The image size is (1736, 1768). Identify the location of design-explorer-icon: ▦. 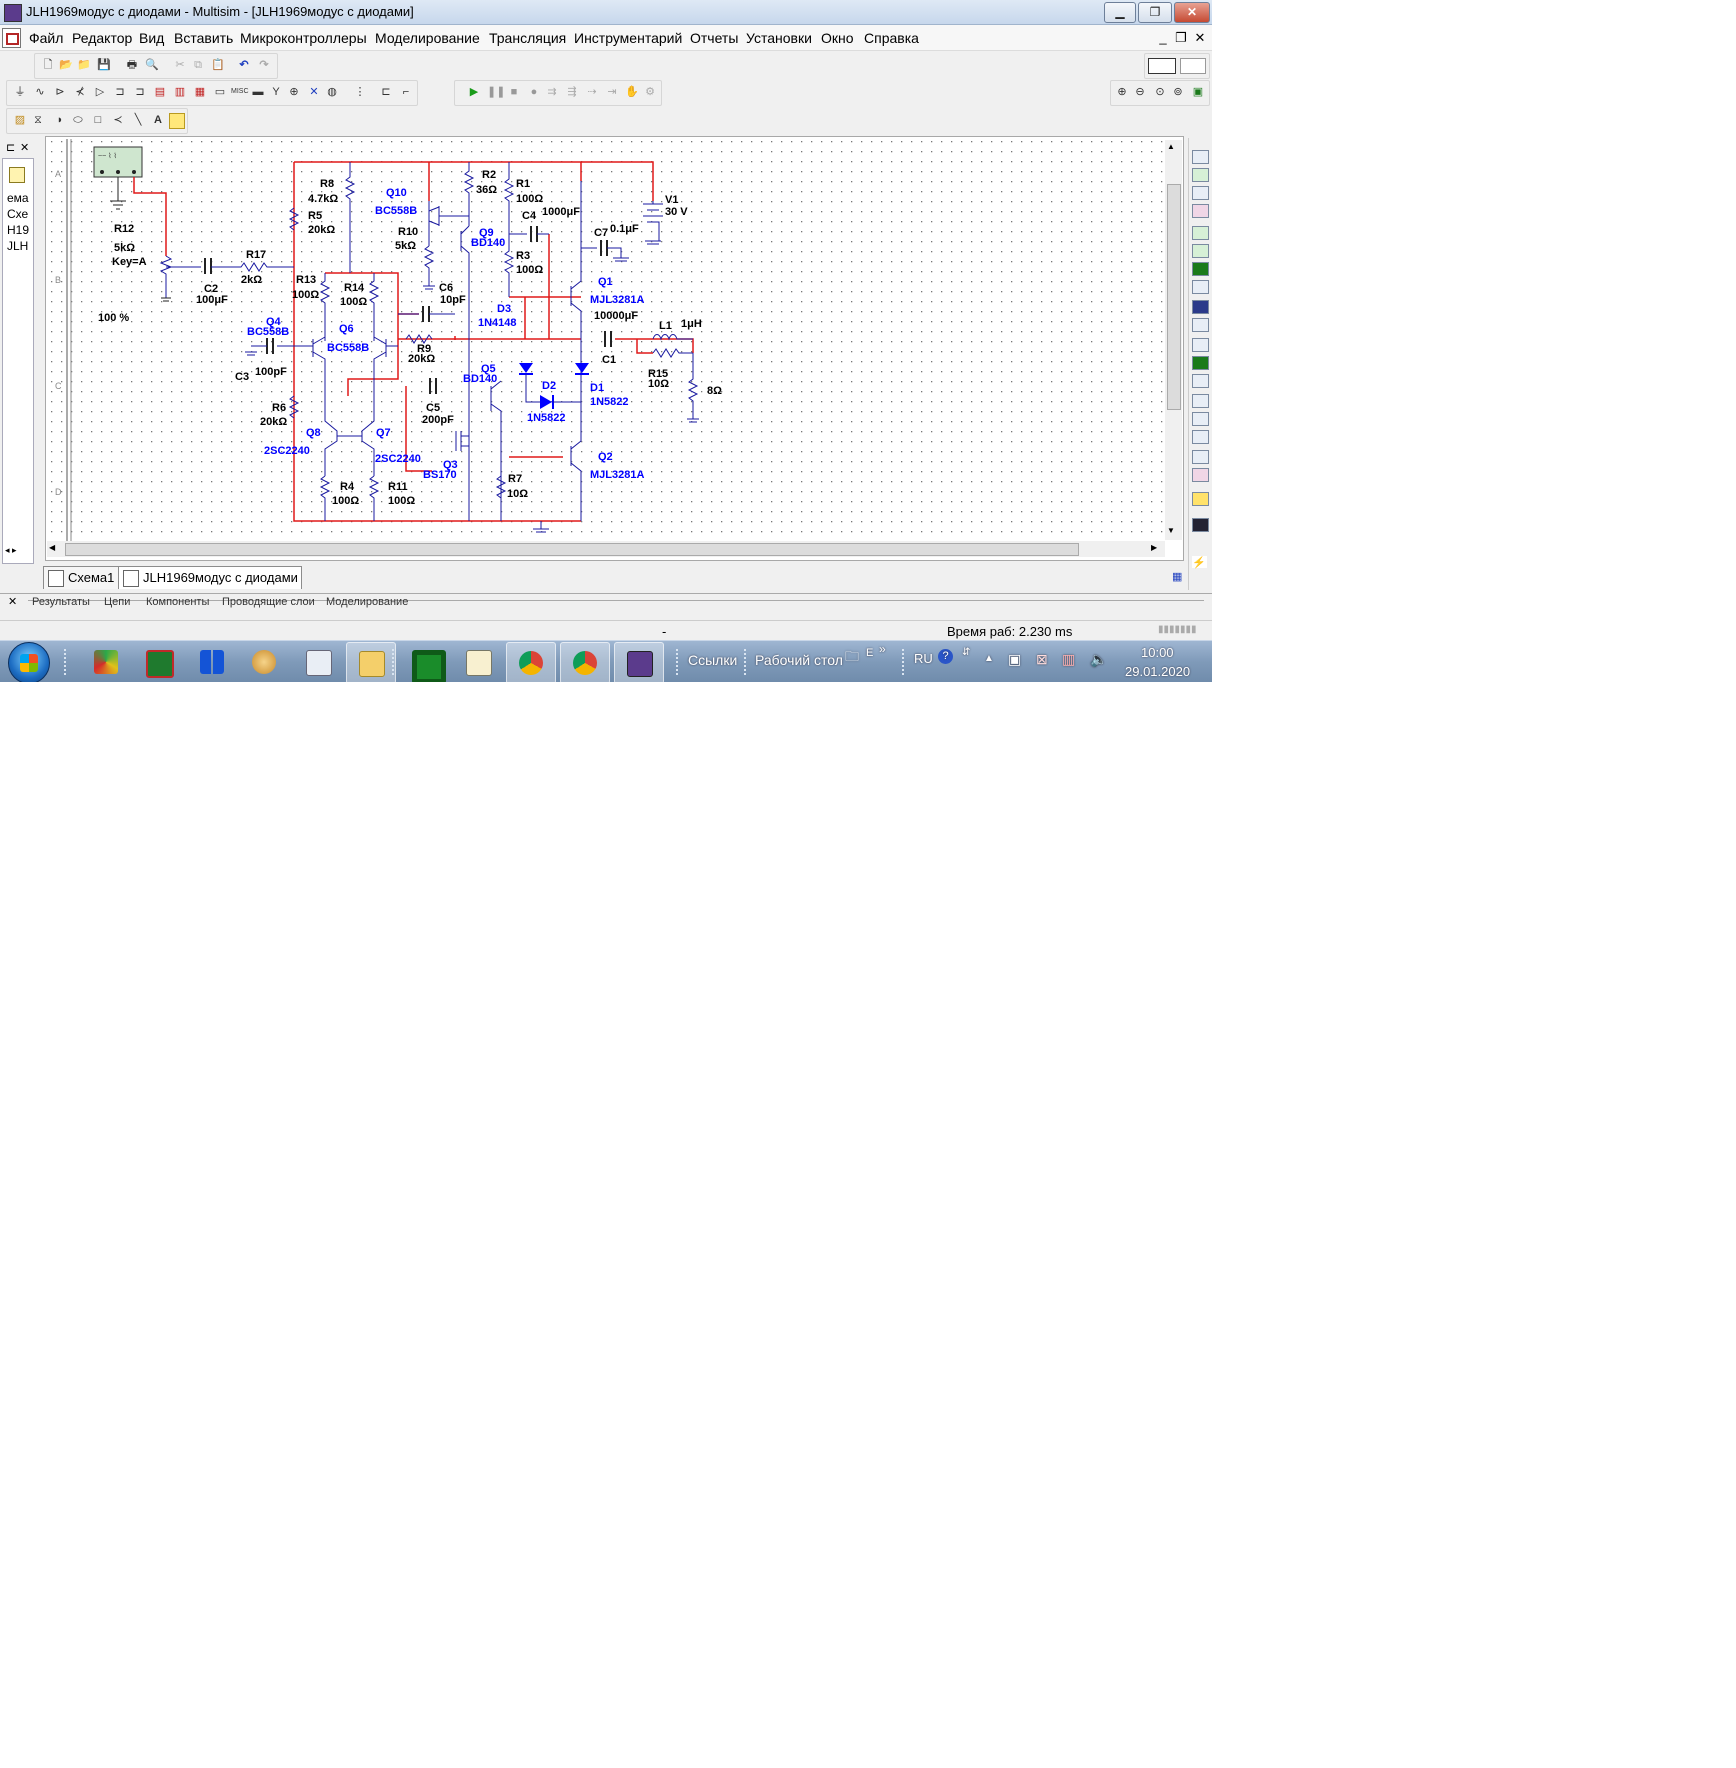
(1177, 576).